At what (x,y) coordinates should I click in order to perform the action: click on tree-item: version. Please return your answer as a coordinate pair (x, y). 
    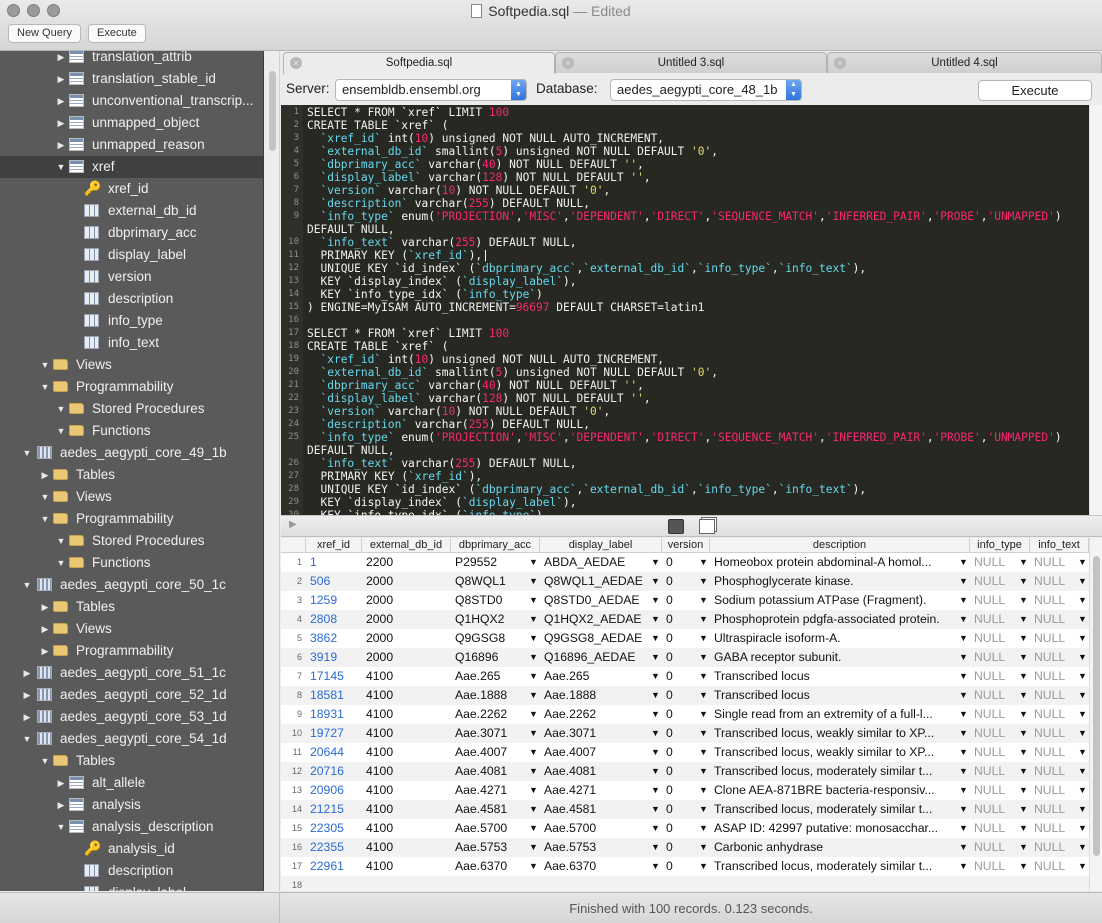
    Looking at the image, I should click on (131, 277).